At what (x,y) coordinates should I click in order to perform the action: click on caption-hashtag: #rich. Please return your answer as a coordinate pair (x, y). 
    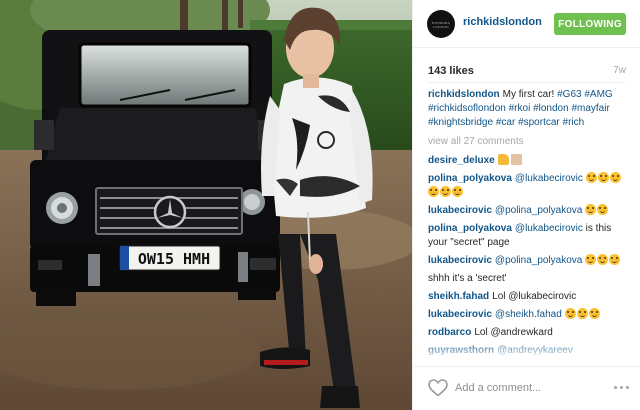
    Looking at the image, I should click on (574, 122).